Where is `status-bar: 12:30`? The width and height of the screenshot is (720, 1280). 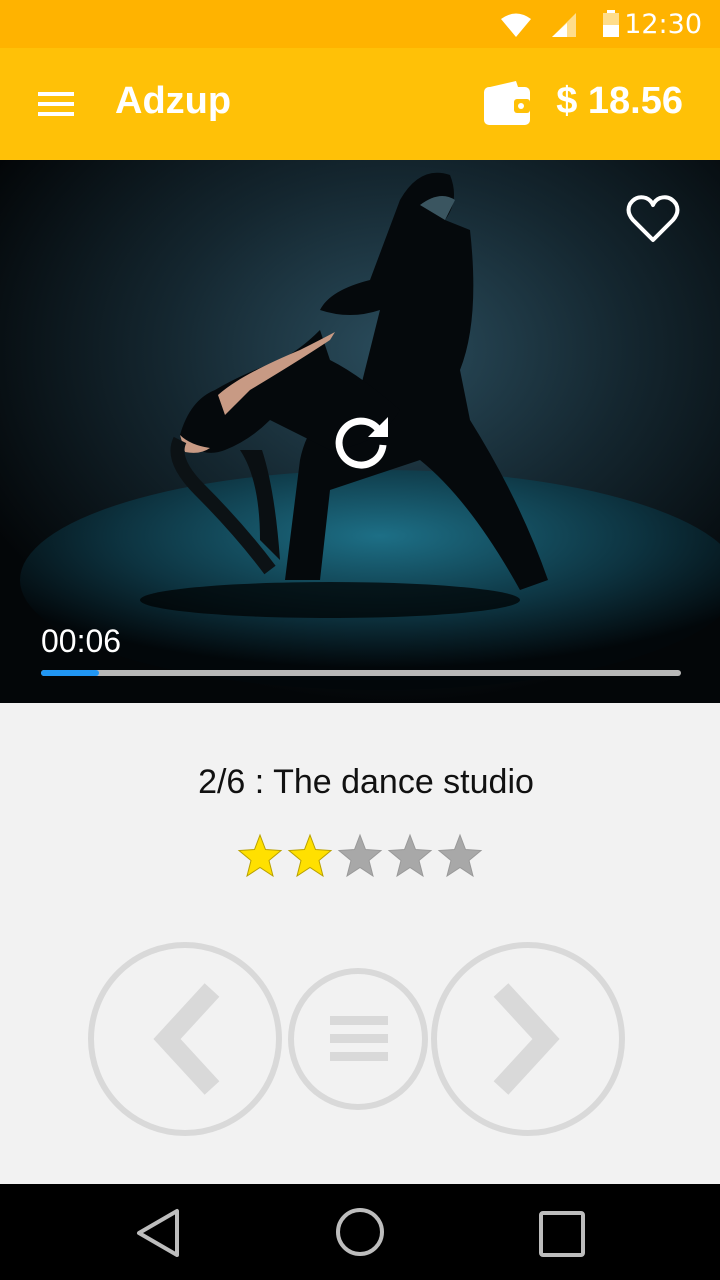
status-bar: 12:30 is located at coordinates (360, 24).